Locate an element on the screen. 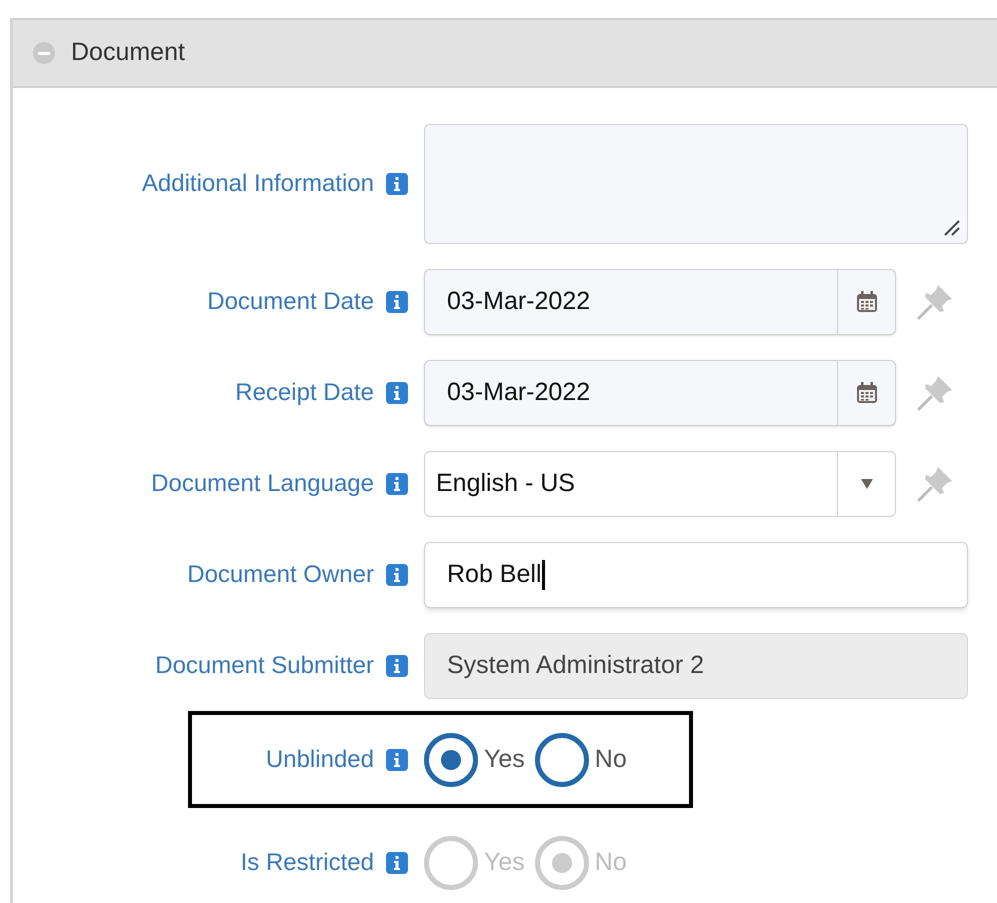  field-label: Is Restricted is located at coordinates (307, 863).